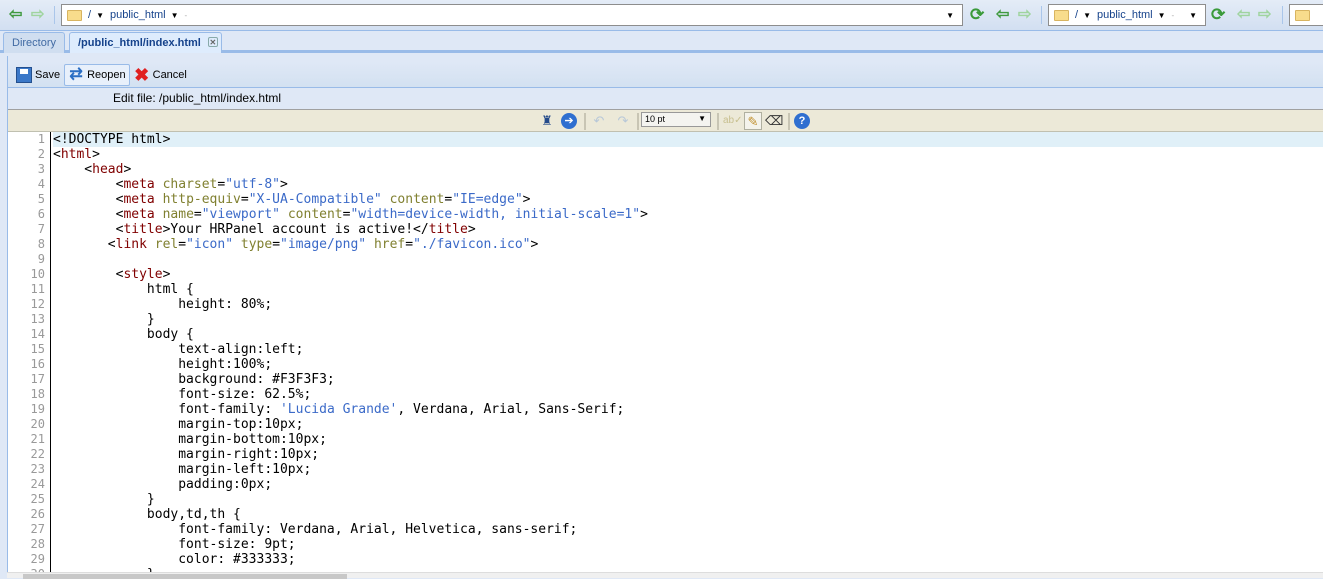  Describe the element at coordinates (688, 544) in the screenshot. I see `code-line: font-size: 9pt;` at that location.